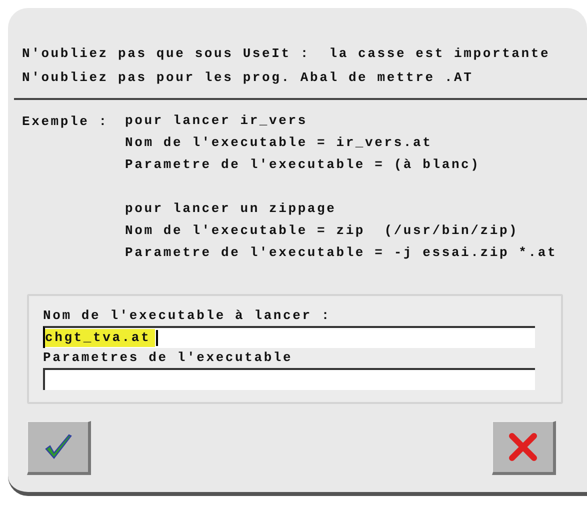 This screenshot has width=587, height=506. What do you see at coordinates (287, 54) in the screenshot?
I see `notice-text: N'oubliez pas que sous UseIt : la casse est importante` at bounding box center [287, 54].